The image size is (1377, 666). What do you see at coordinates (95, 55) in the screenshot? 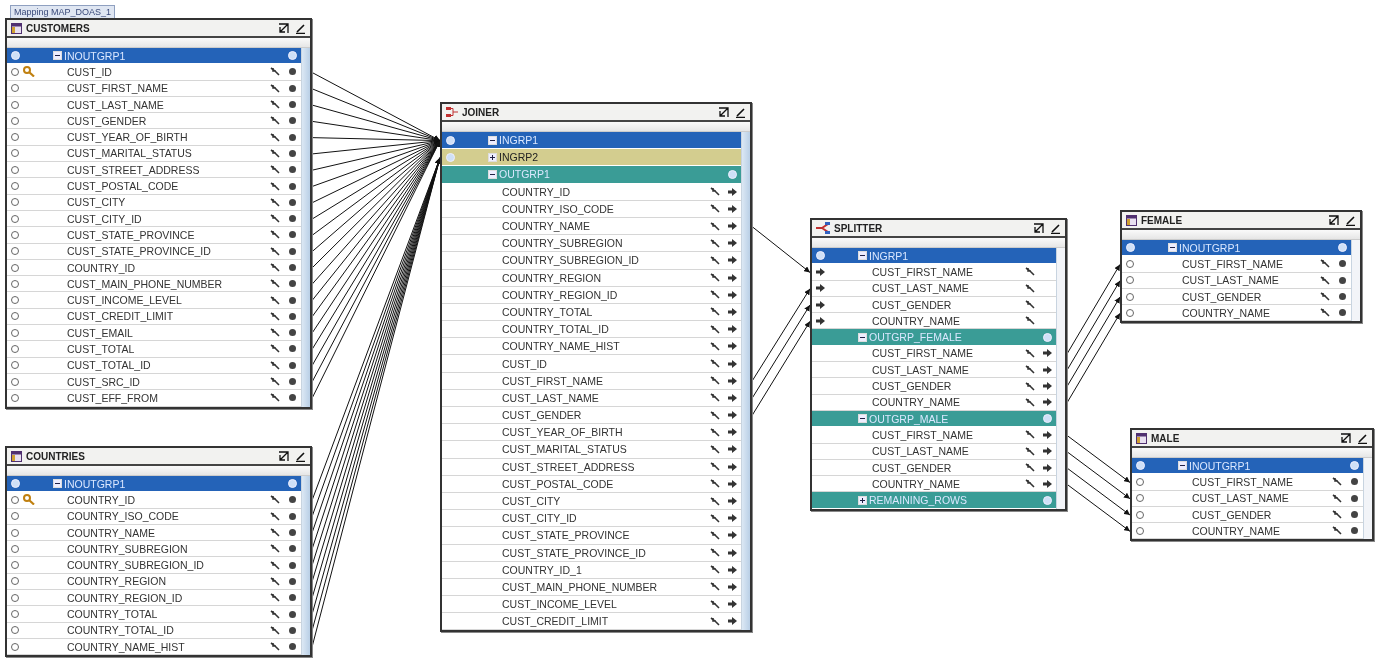
I see `group-label: INOUTGRP1` at bounding box center [95, 55].